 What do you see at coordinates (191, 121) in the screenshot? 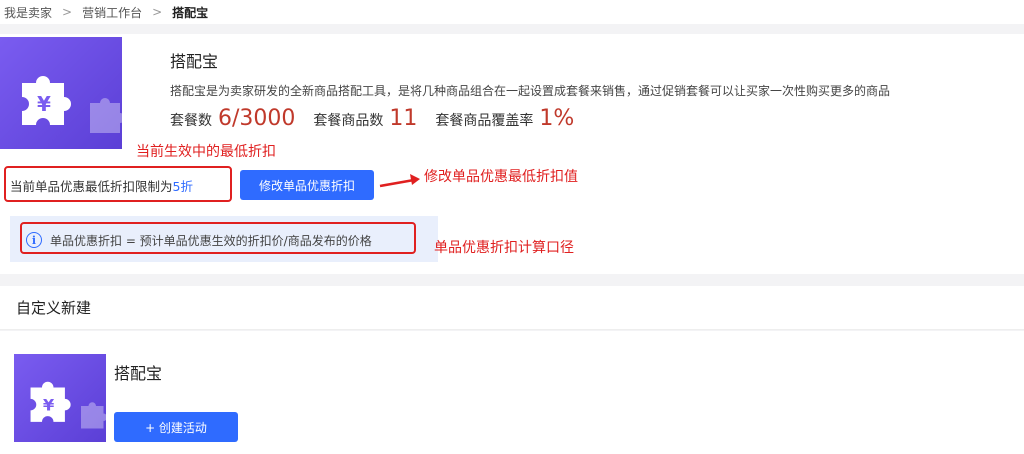
I see `stat-label: 套餐数` at bounding box center [191, 121].